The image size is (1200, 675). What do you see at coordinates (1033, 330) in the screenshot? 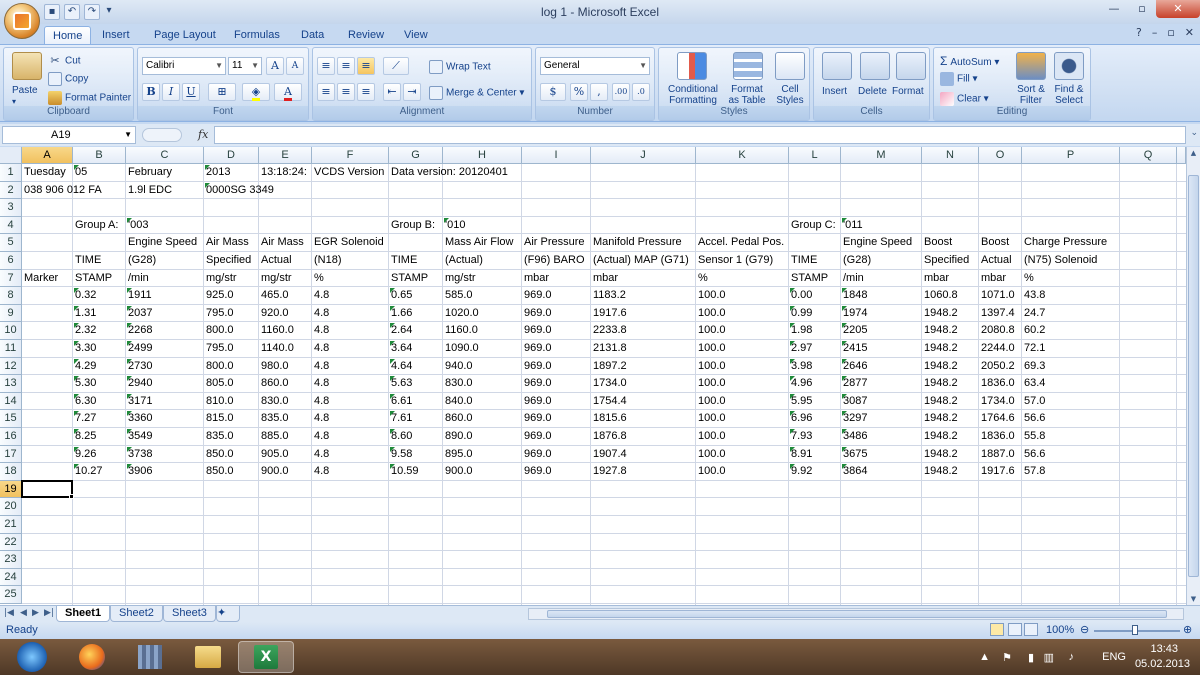
I see `cell-p10: 60.2` at bounding box center [1033, 330].